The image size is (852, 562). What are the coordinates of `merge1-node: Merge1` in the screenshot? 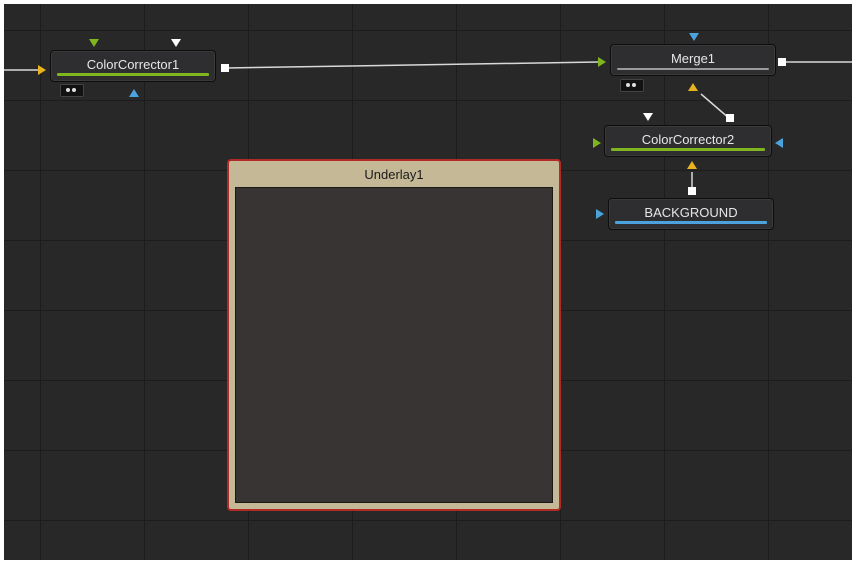 It's located at (693, 60).